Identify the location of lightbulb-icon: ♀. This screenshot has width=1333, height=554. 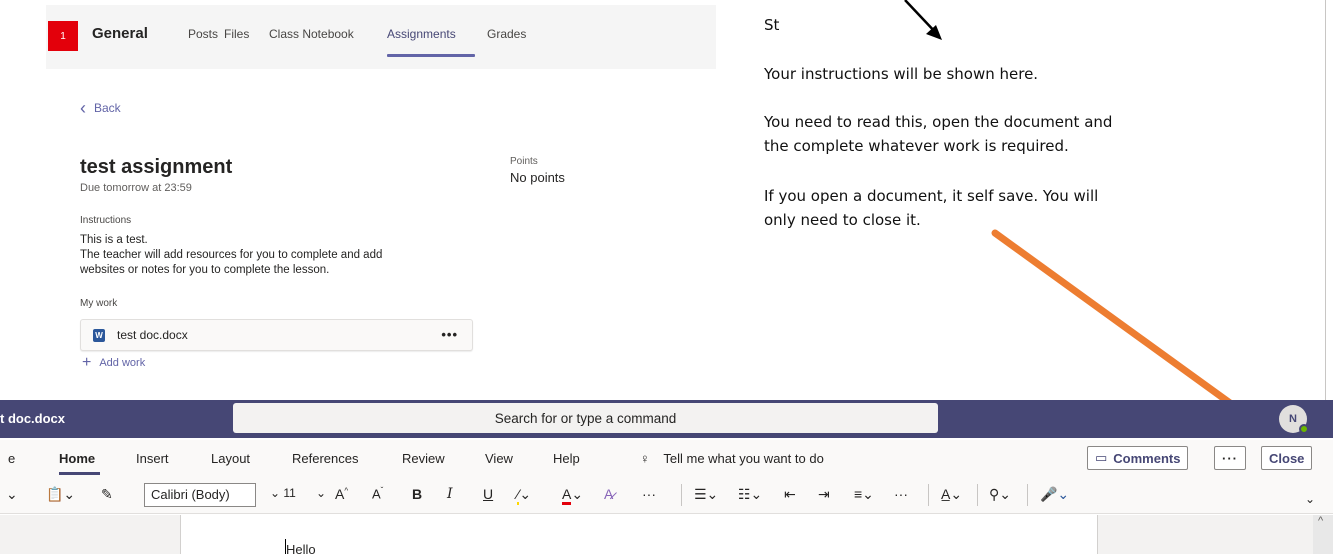
(645, 458).